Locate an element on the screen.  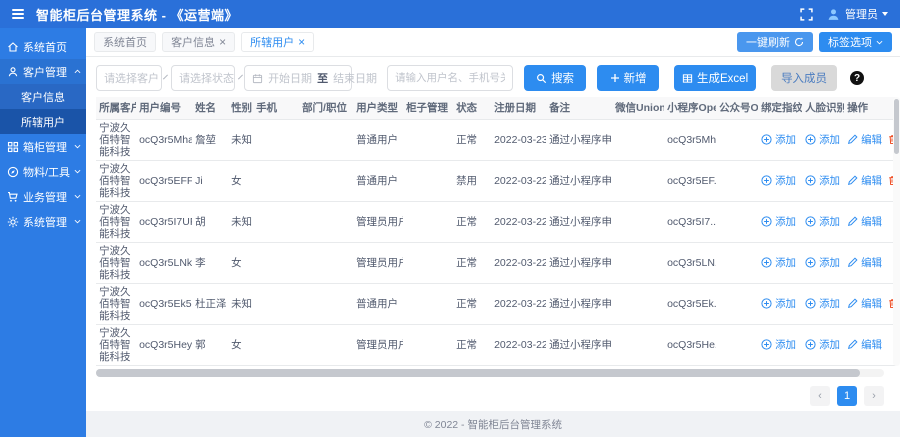
search-button: 搜索 is located at coordinates (555, 78).